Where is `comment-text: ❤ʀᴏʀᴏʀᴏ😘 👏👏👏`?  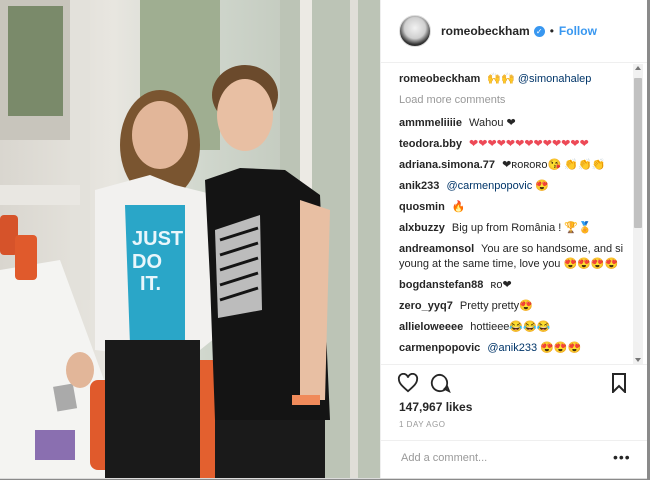
comment-text: ❤ʀᴏʀᴏʀᴏ😘 👏👏👏 is located at coordinates (554, 165).